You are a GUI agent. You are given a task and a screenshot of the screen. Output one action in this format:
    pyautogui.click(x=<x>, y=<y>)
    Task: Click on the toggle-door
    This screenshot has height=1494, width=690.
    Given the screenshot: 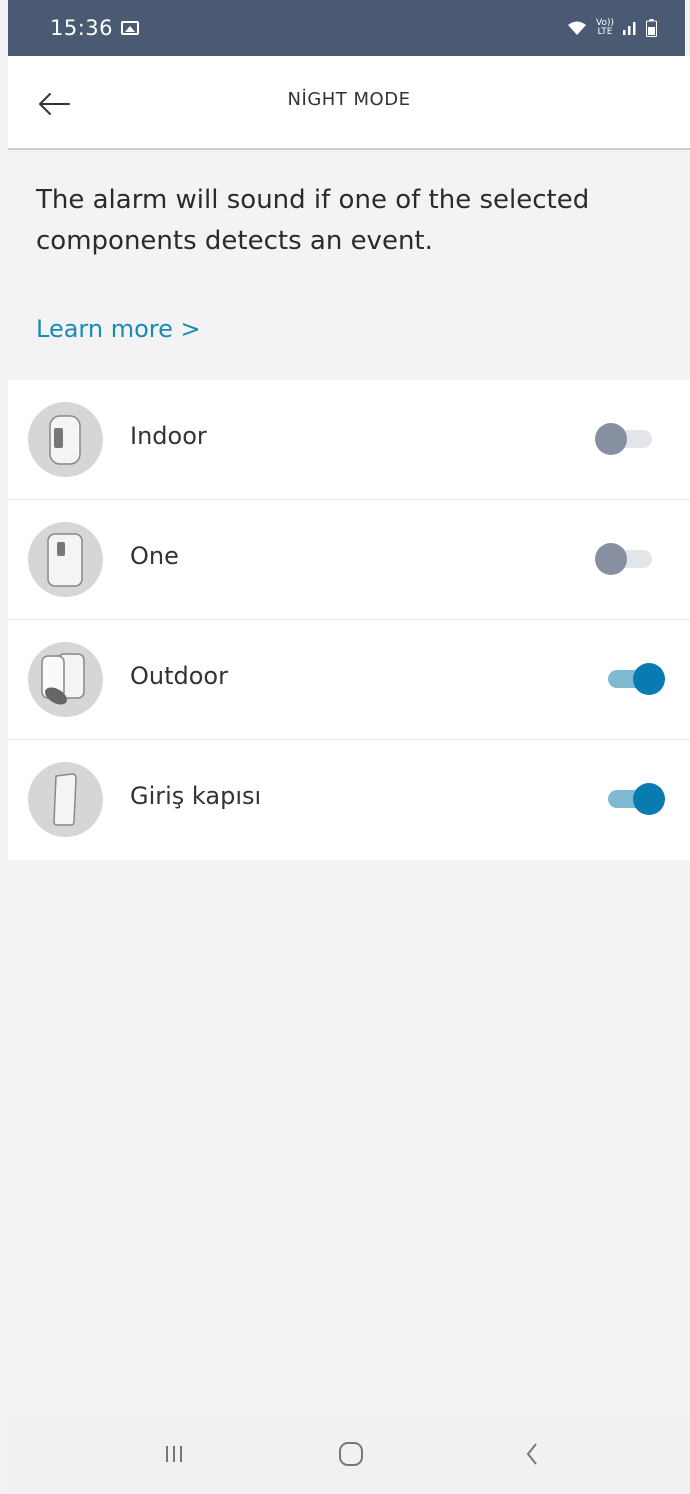 What is the action you would take?
    pyautogui.click(x=630, y=799)
    